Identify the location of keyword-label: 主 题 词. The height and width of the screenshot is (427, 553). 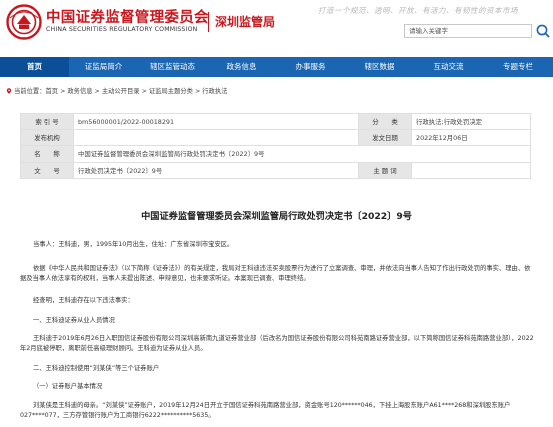
(385, 170).